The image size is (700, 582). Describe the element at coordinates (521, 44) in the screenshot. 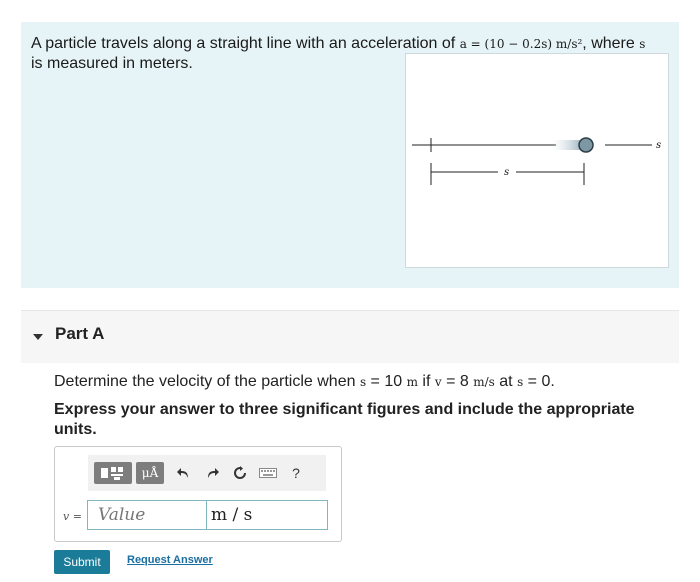

I see `acceleration-expression: a = (10 − 0.2s) m/s²` at that location.